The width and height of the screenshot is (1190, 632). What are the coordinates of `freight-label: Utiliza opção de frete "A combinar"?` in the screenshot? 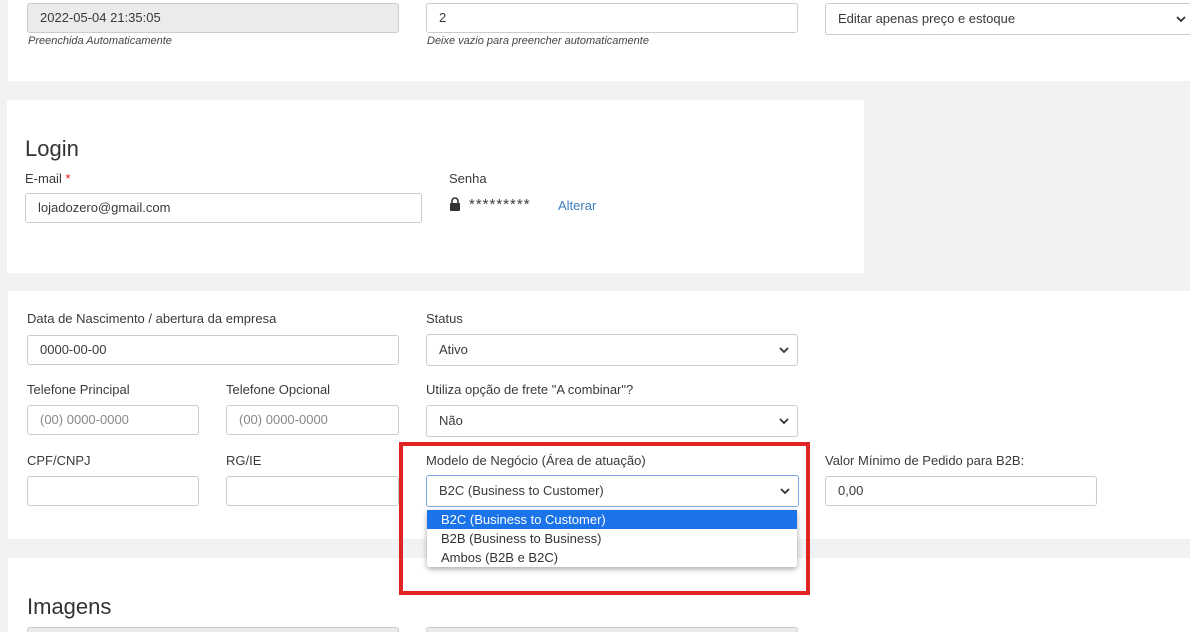 It's located at (530, 389).